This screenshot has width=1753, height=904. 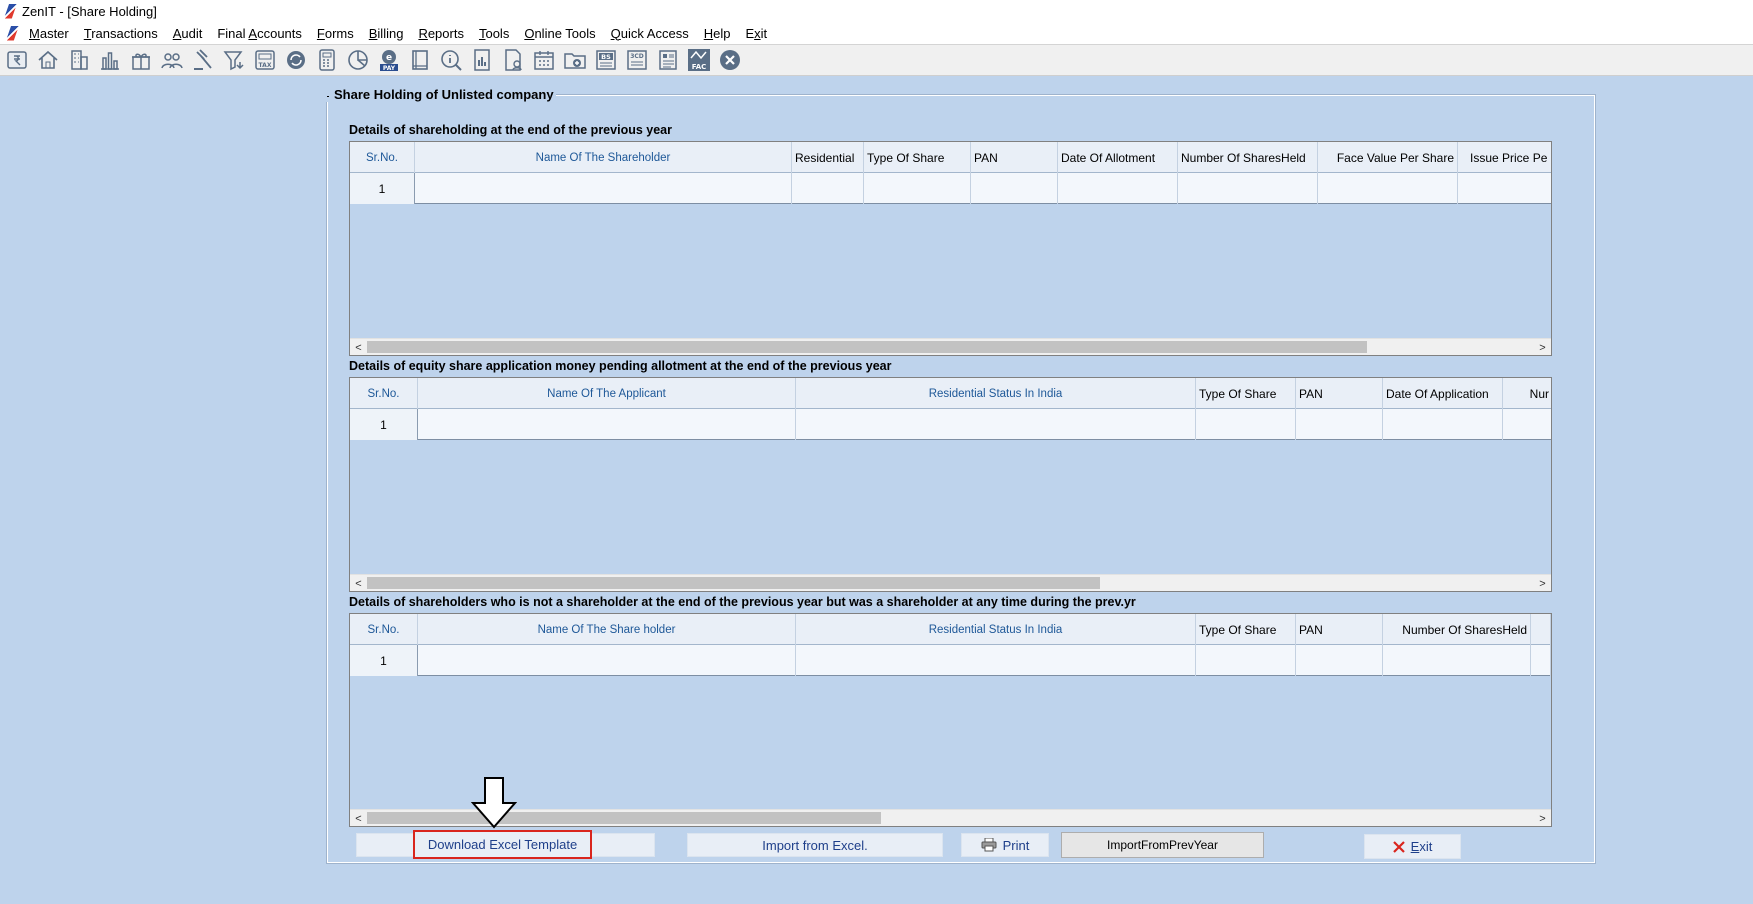 What do you see at coordinates (1527, 393) in the screenshot?
I see `col-header-number: Nur` at bounding box center [1527, 393].